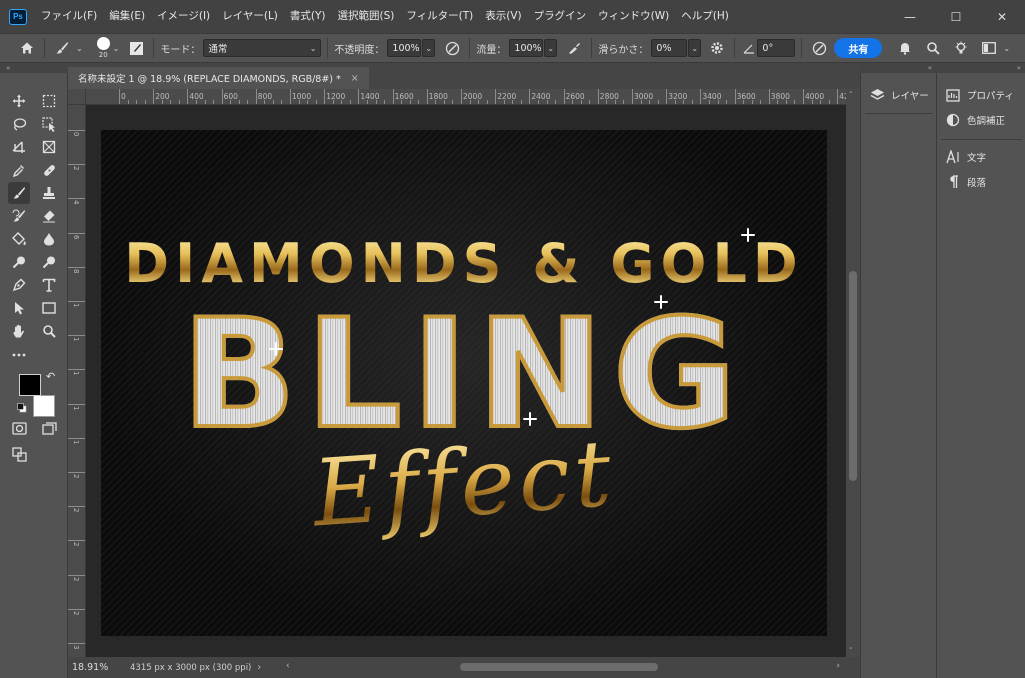 This screenshot has height=678, width=1025. What do you see at coordinates (898, 68) in the screenshot?
I see `layers-collapse-strip: «` at bounding box center [898, 68].